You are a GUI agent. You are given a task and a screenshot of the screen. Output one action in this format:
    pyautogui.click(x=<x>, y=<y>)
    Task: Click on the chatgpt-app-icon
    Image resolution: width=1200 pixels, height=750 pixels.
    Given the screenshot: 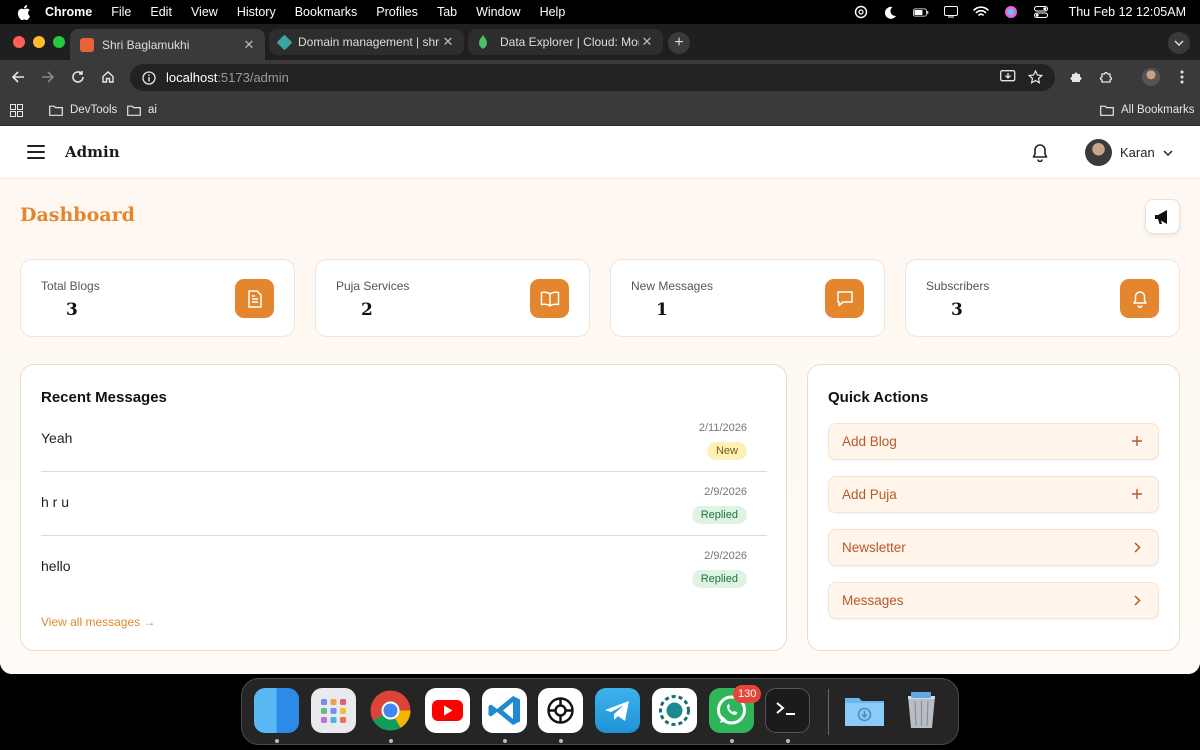 What is the action you would take?
    pyautogui.click(x=560, y=710)
    